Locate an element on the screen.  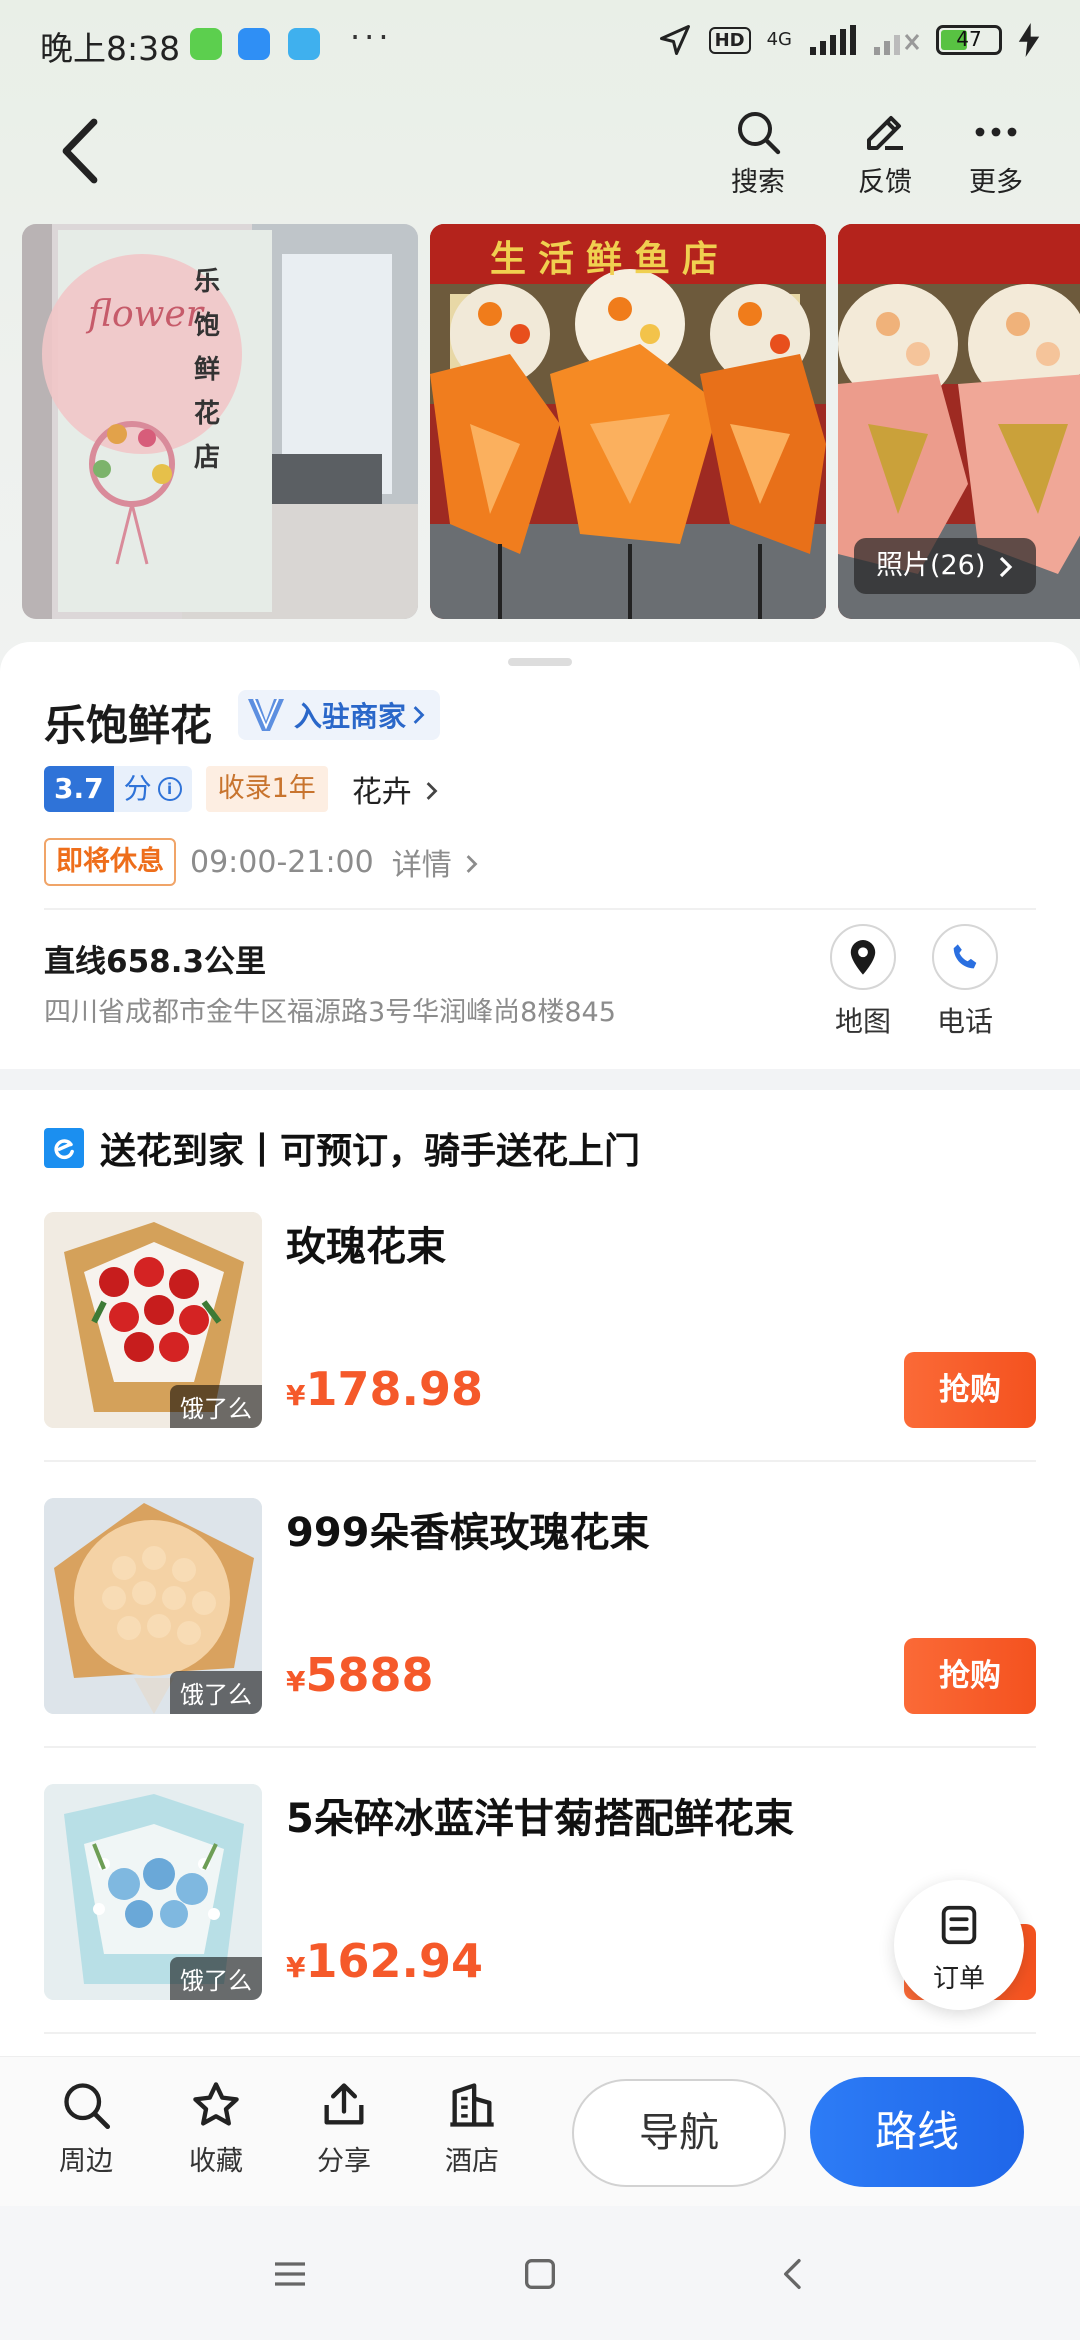
photo-count-button: 照片(26) is located at coordinates (944, 566).